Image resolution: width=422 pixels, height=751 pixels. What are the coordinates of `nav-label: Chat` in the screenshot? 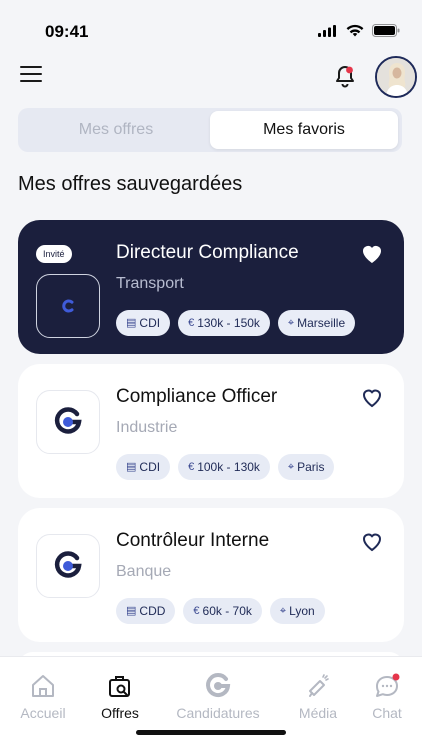 It's located at (387, 713).